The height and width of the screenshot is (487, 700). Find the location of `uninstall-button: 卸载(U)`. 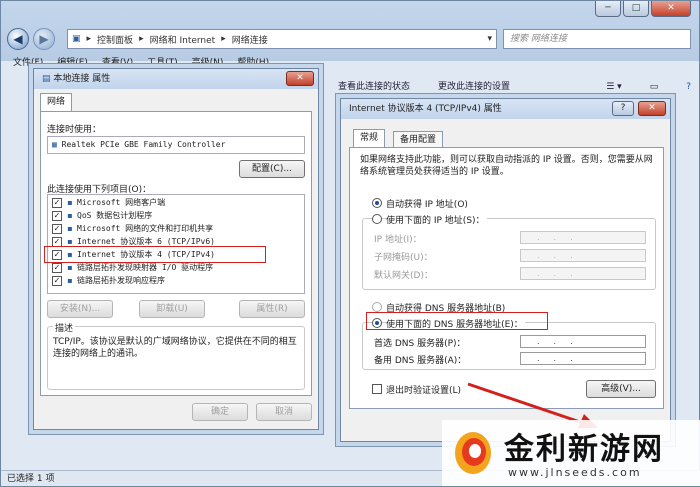

uninstall-button: 卸载(U) is located at coordinates (172, 309).